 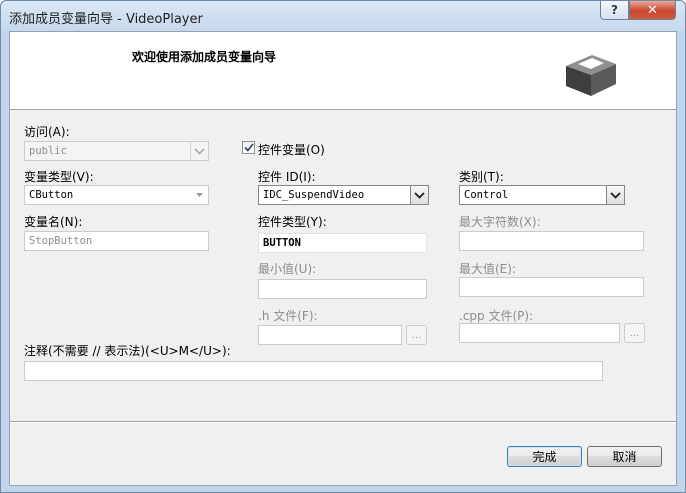 I want to click on close-button: ✕, so click(x=652, y=10).